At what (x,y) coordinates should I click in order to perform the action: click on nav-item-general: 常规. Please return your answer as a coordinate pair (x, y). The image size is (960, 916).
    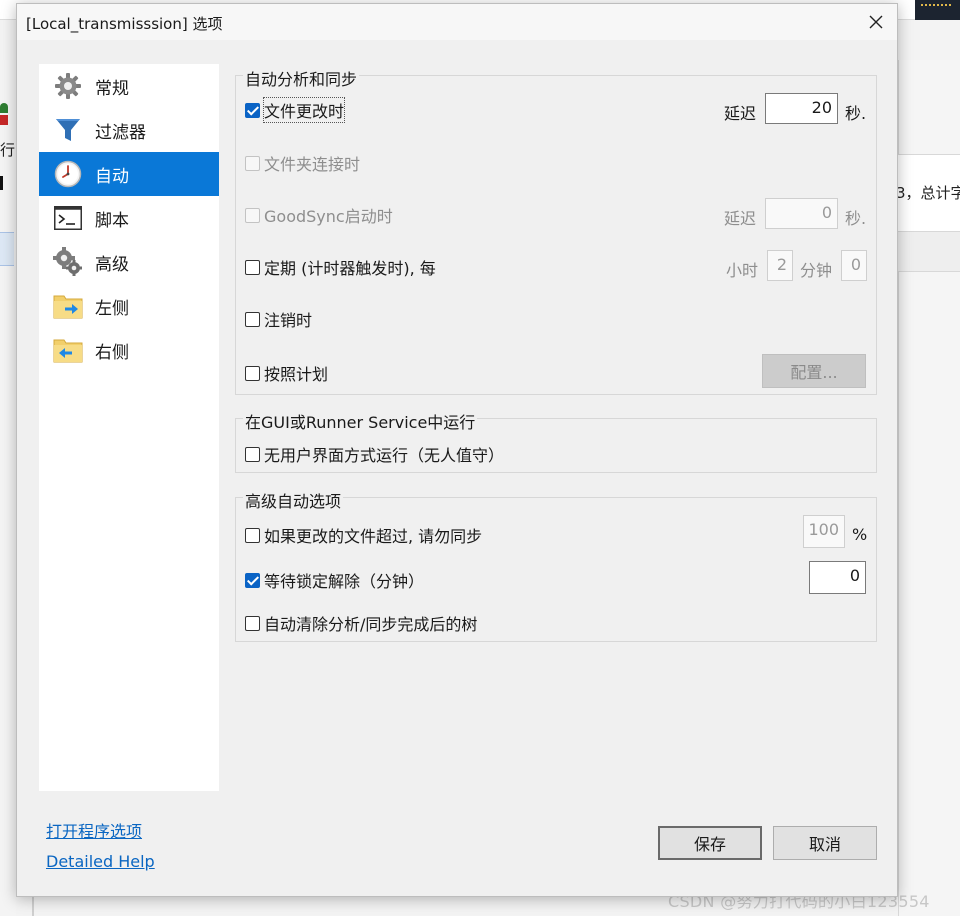
    Looking at the image, I should click on (129, 86).